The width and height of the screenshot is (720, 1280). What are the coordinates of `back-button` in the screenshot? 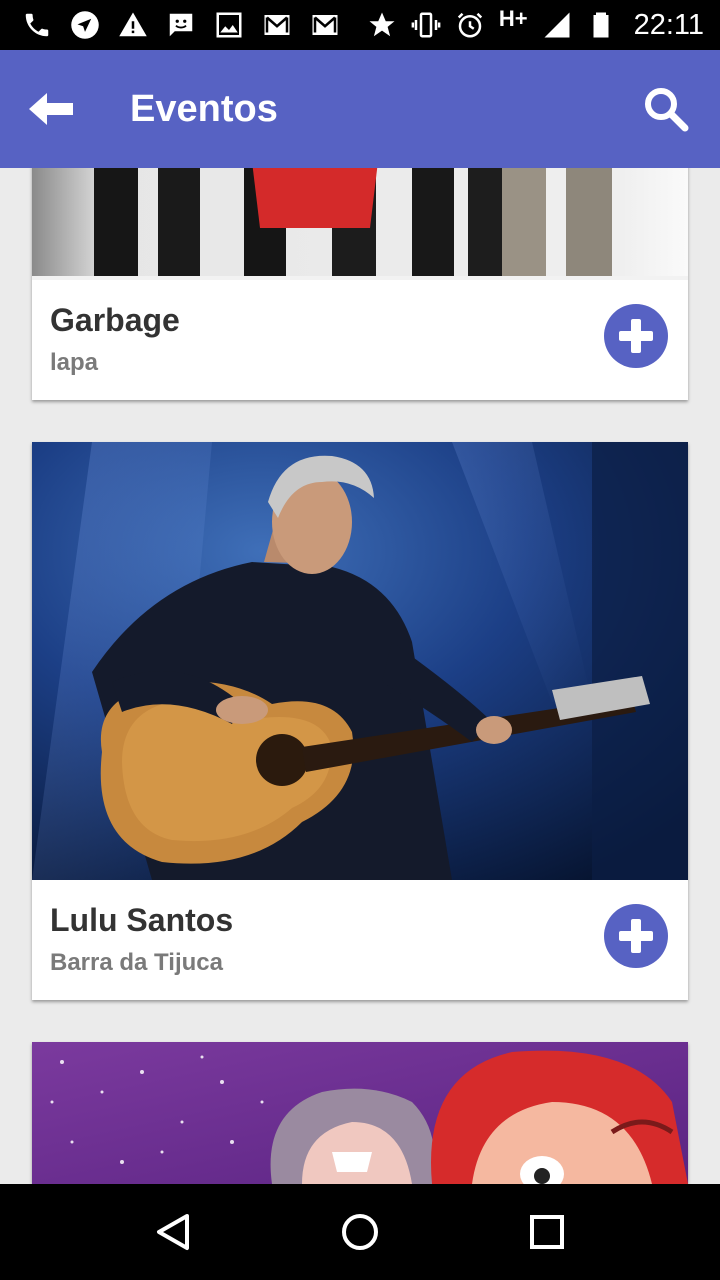 It's located at (52, 109).